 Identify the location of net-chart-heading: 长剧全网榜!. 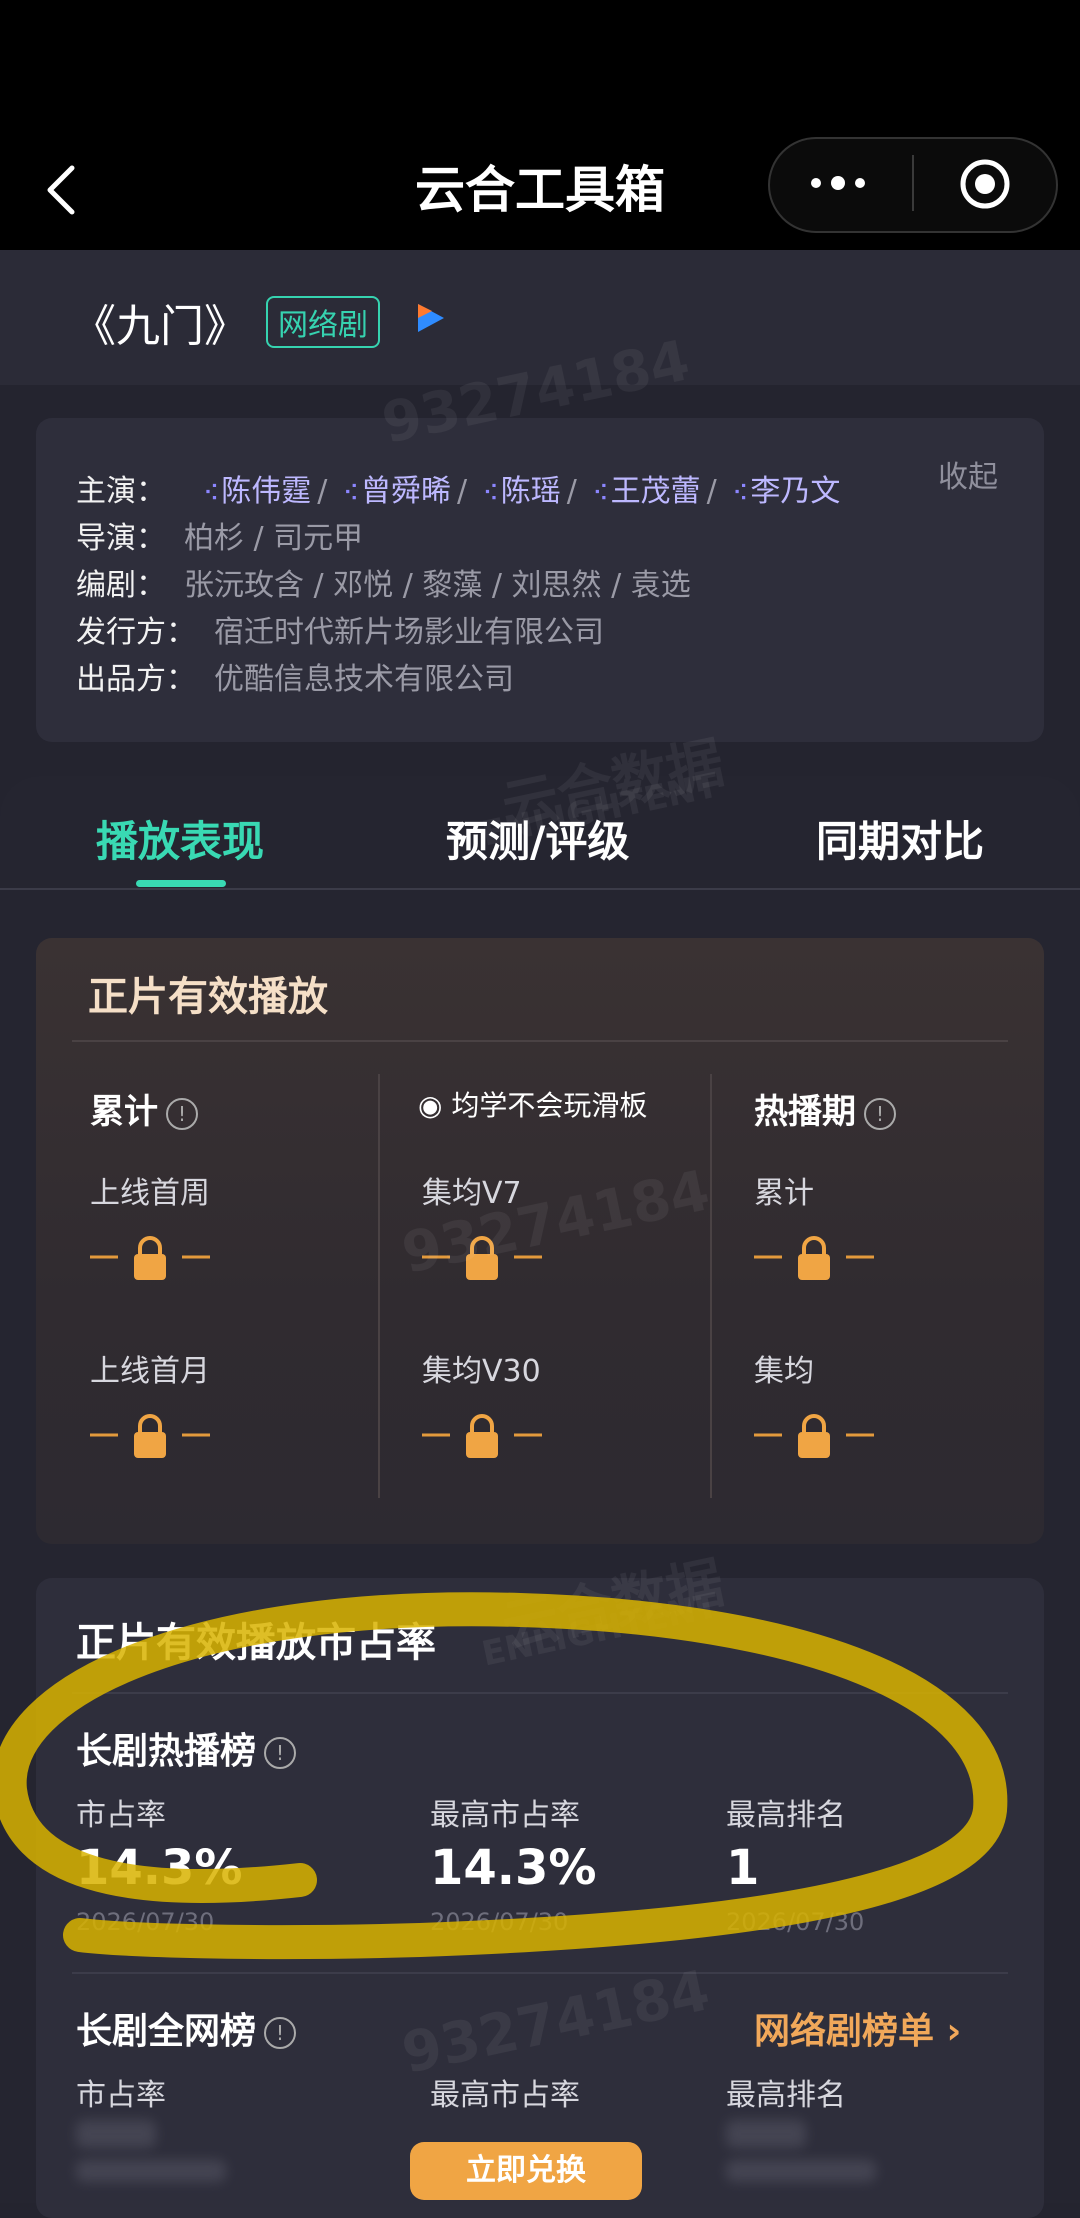
(186, 2028).